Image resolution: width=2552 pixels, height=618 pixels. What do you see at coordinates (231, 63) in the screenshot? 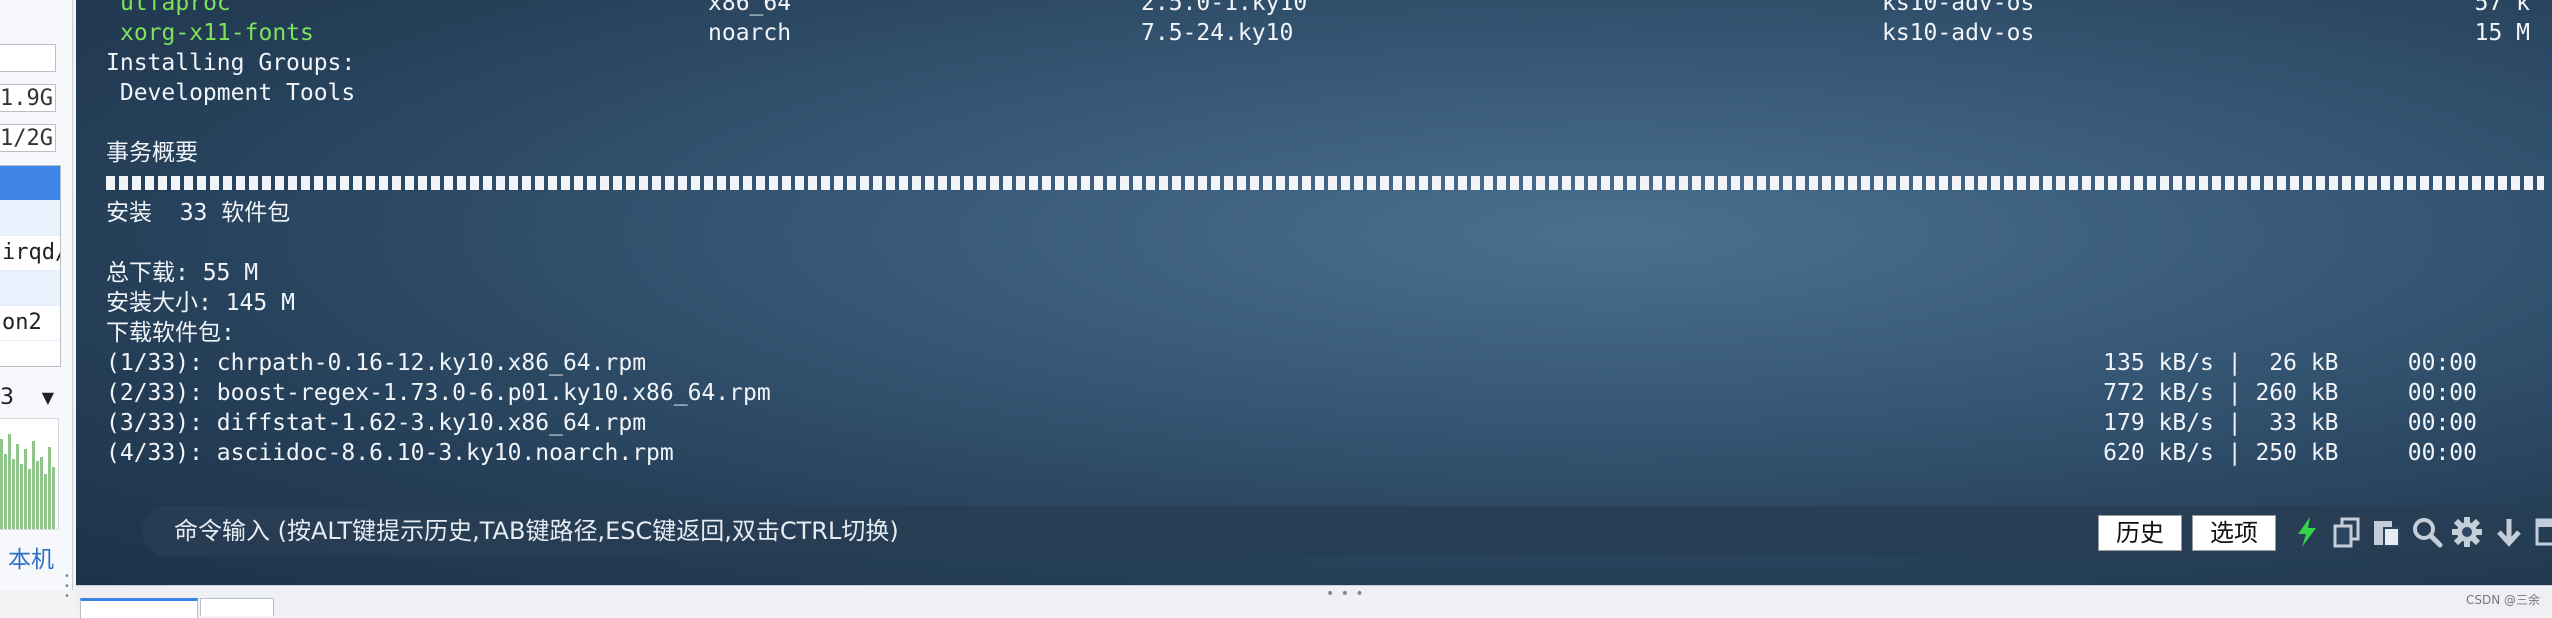
I see `installing-groups-line: Installing Groups:` at bounding box center [231, 63].